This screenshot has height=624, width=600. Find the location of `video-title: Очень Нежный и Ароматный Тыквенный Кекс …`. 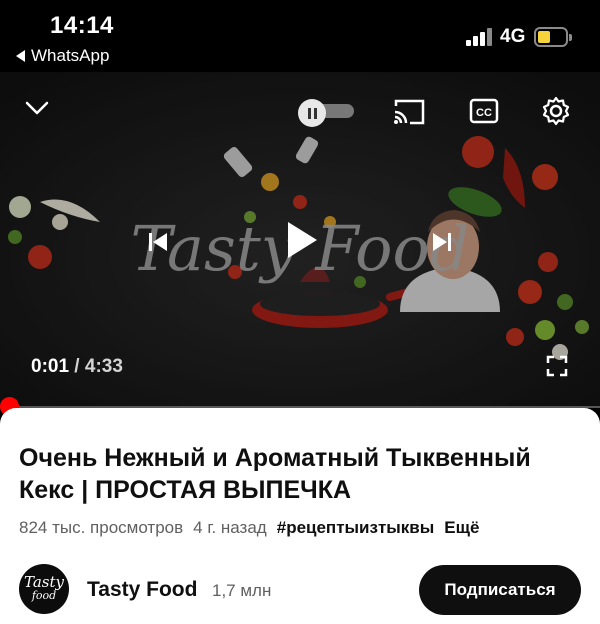

video-title: Очень Нежный и Ароматный Тыквенный Кекс … is located at coordinates (299, 474).